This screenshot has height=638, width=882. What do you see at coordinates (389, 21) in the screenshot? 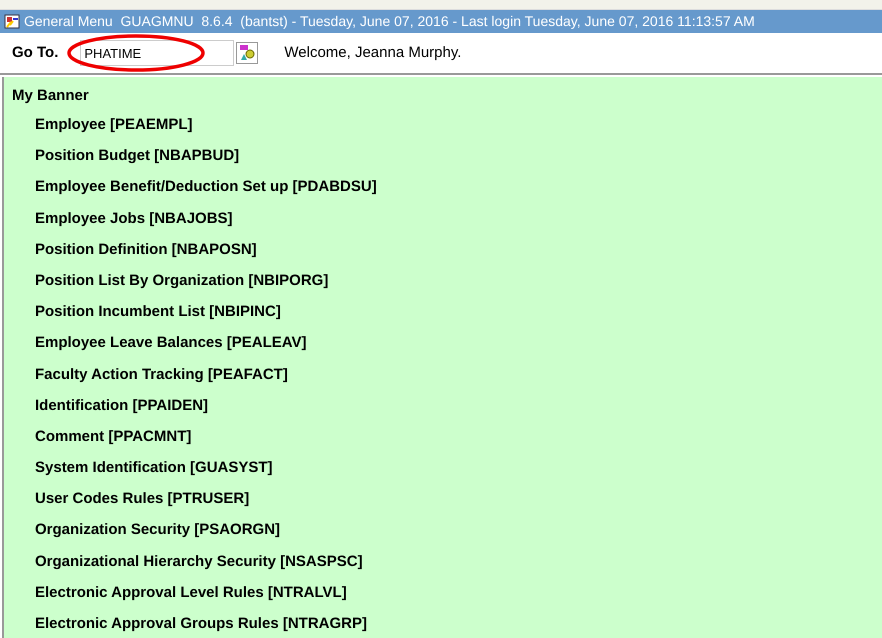
I see `window-title: General Menu GUAGMNU 8.6.4 (bantst) - Tuesday, June 07, 2016 - Last login Tuesday, June 07, 2016 11:13:57 AM` at bounding box center [389, 21].